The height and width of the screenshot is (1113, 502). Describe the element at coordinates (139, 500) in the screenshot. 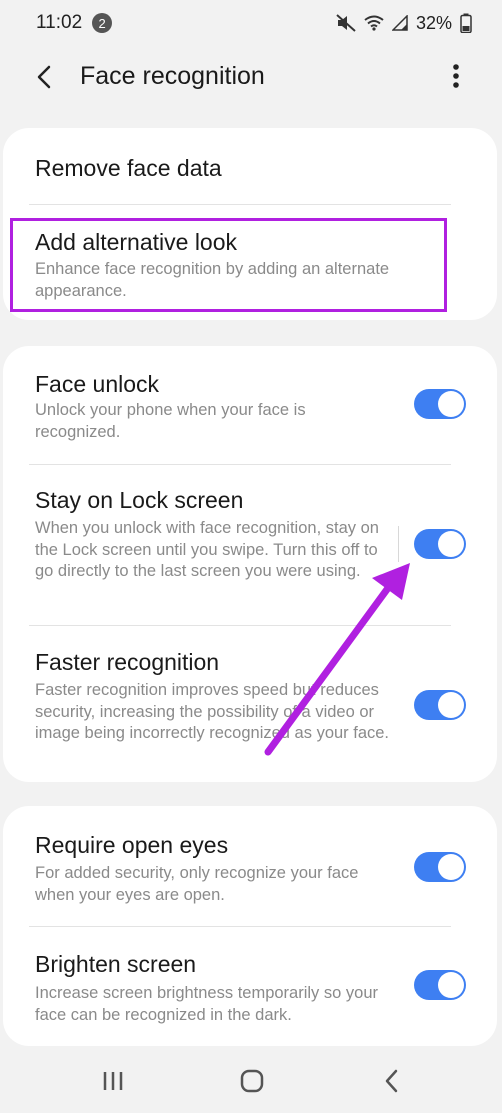

I see `stay-on-lock-screen-title: Stay on Lock screen` at that location.